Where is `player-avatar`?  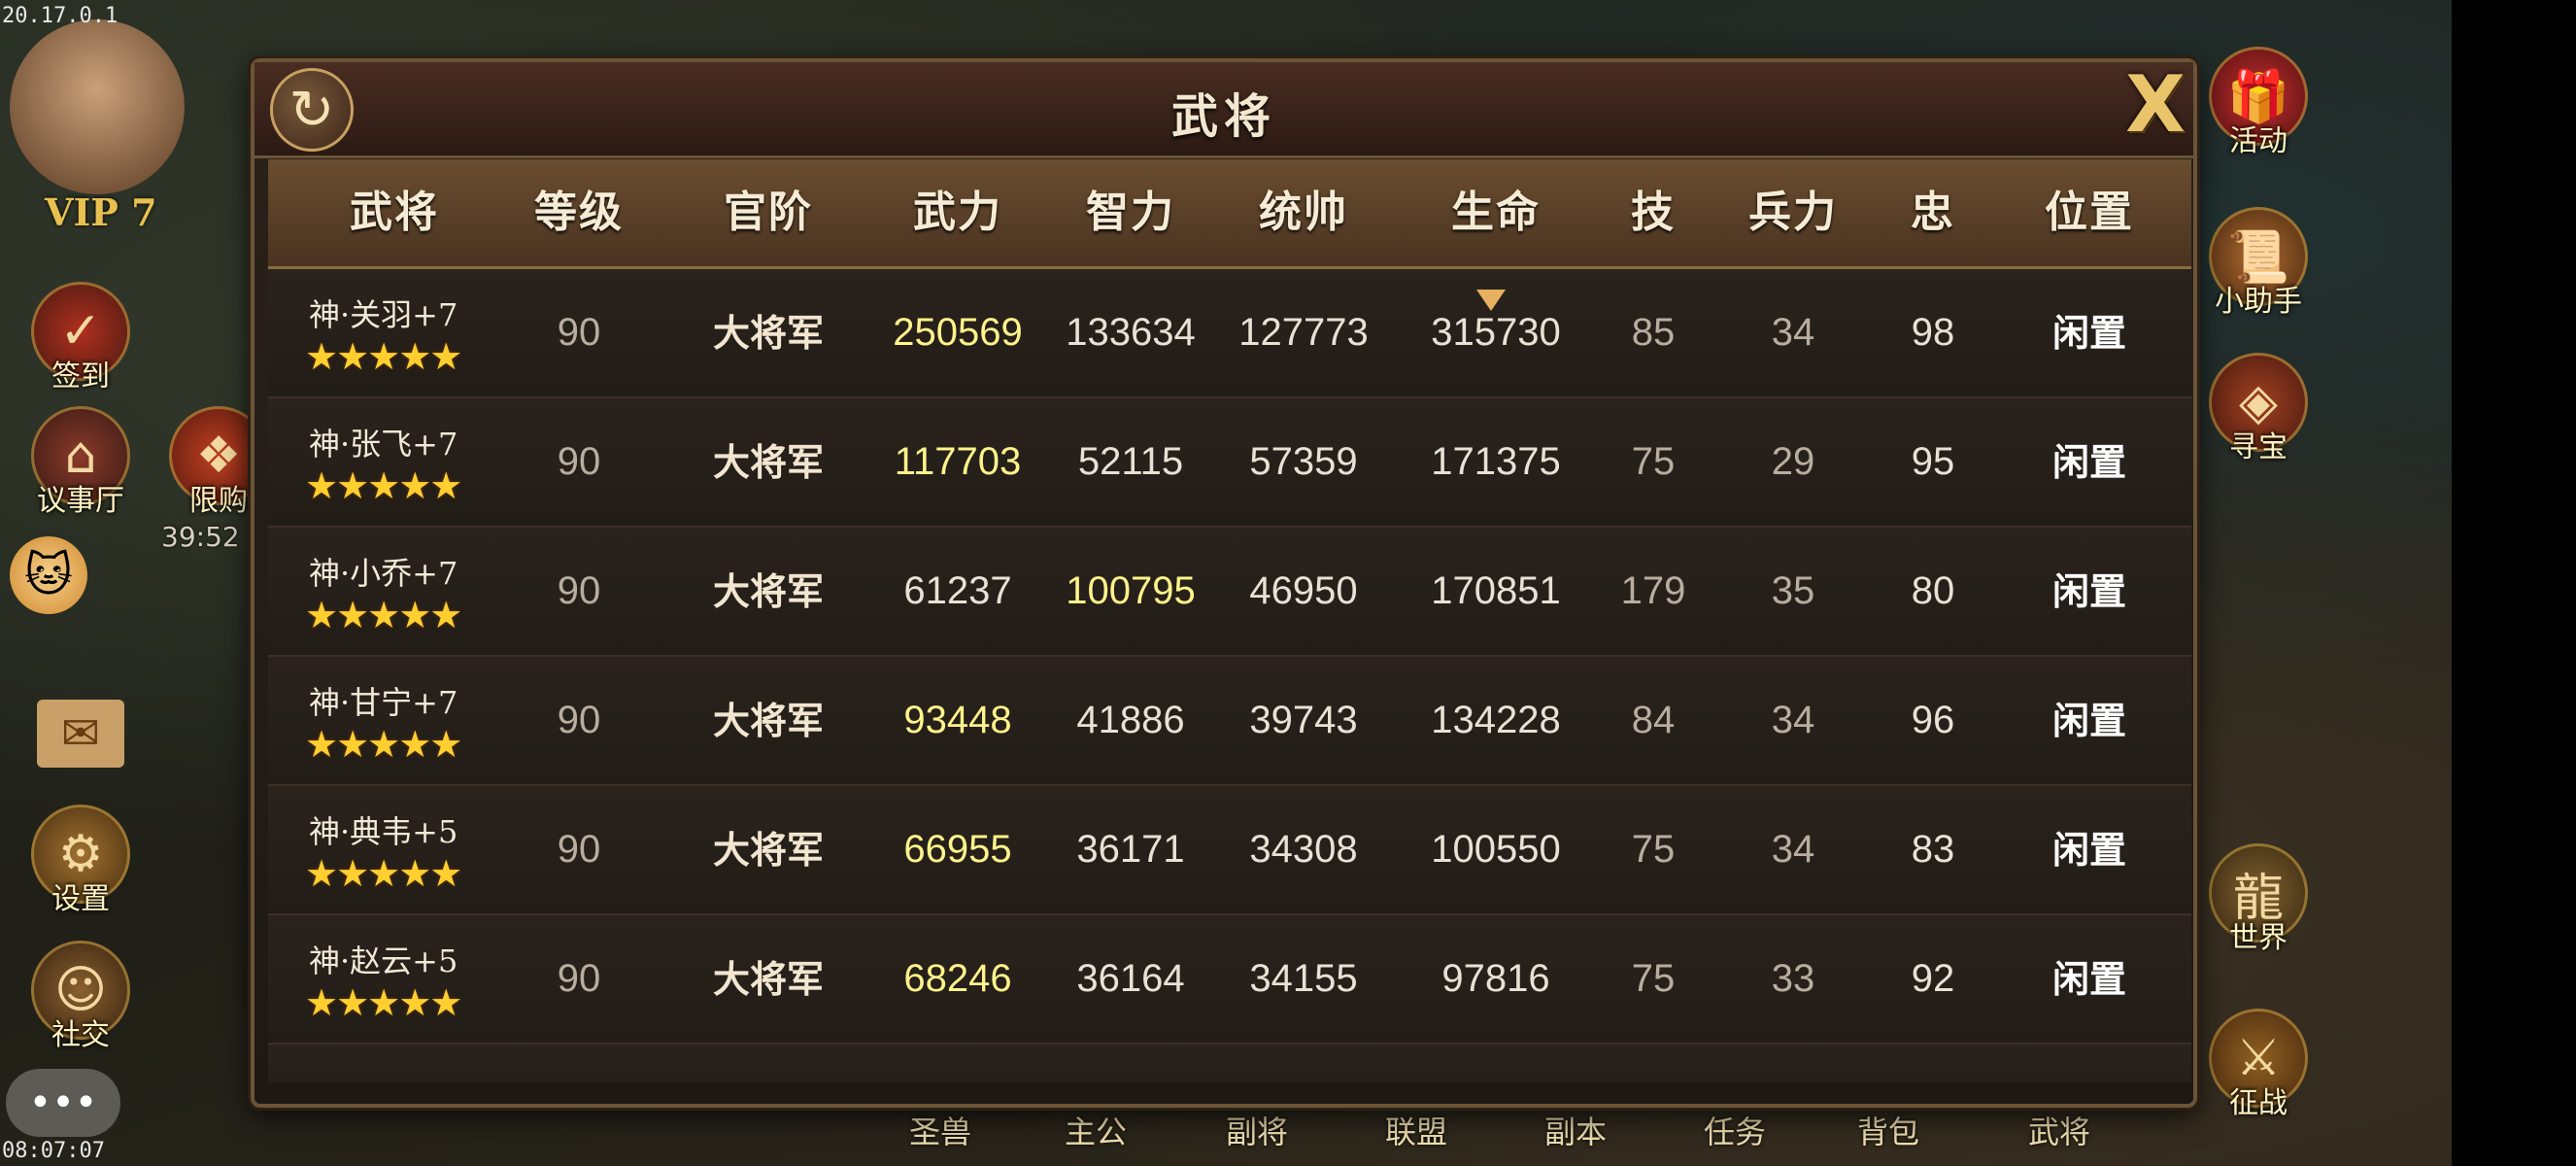 player-avatar is located at coordinates (97, 106).